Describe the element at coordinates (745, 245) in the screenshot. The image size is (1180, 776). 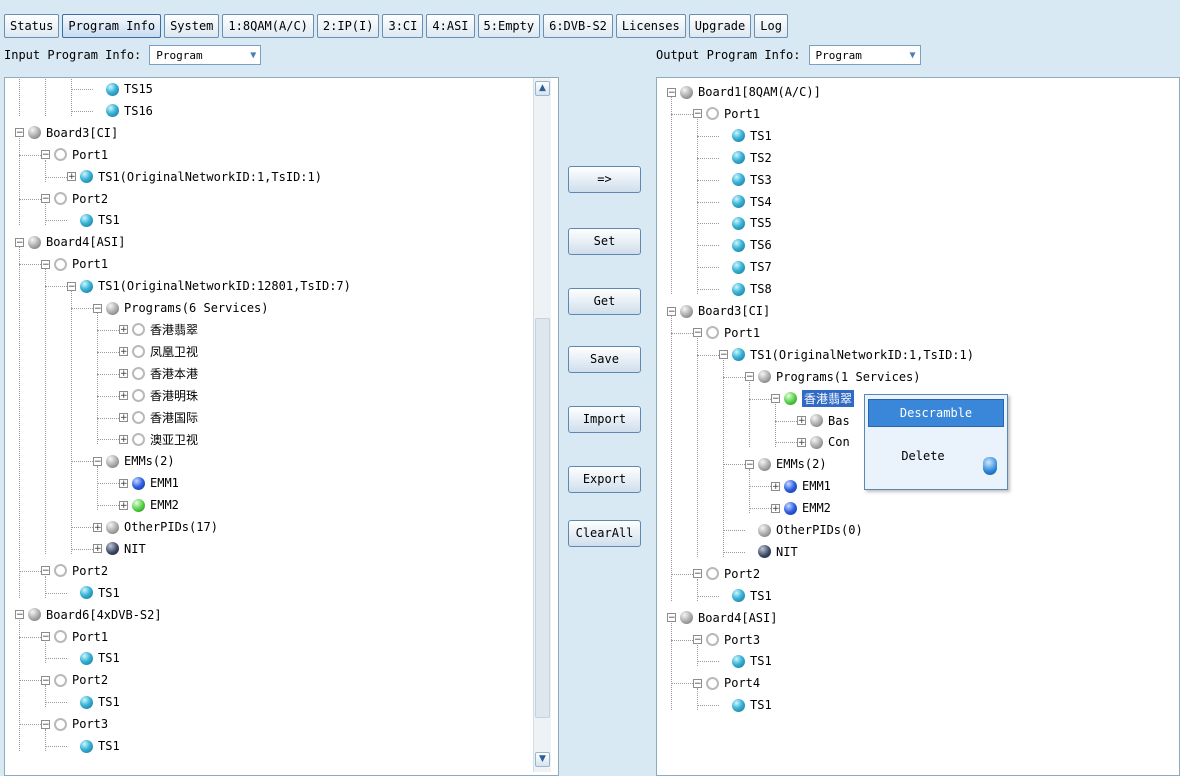
I see `tree-node: TS6` at that location.